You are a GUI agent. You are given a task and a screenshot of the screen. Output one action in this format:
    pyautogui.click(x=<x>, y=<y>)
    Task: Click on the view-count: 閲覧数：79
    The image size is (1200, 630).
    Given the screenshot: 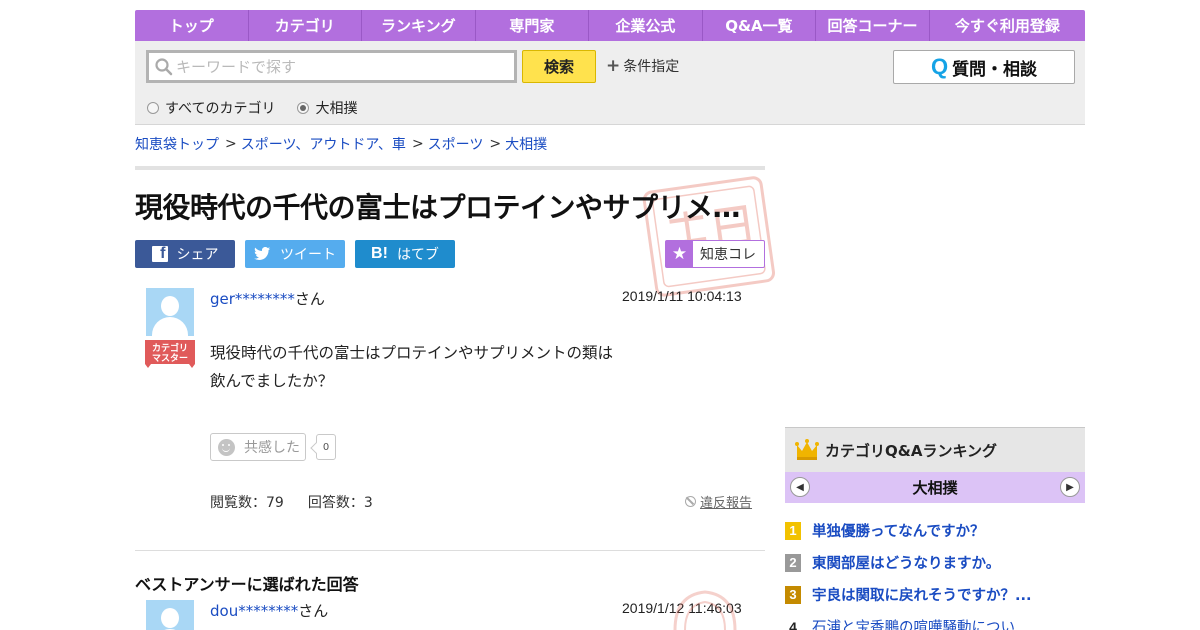 What is the action you would take?
    pyautogui.click(x=247, y=503)
    